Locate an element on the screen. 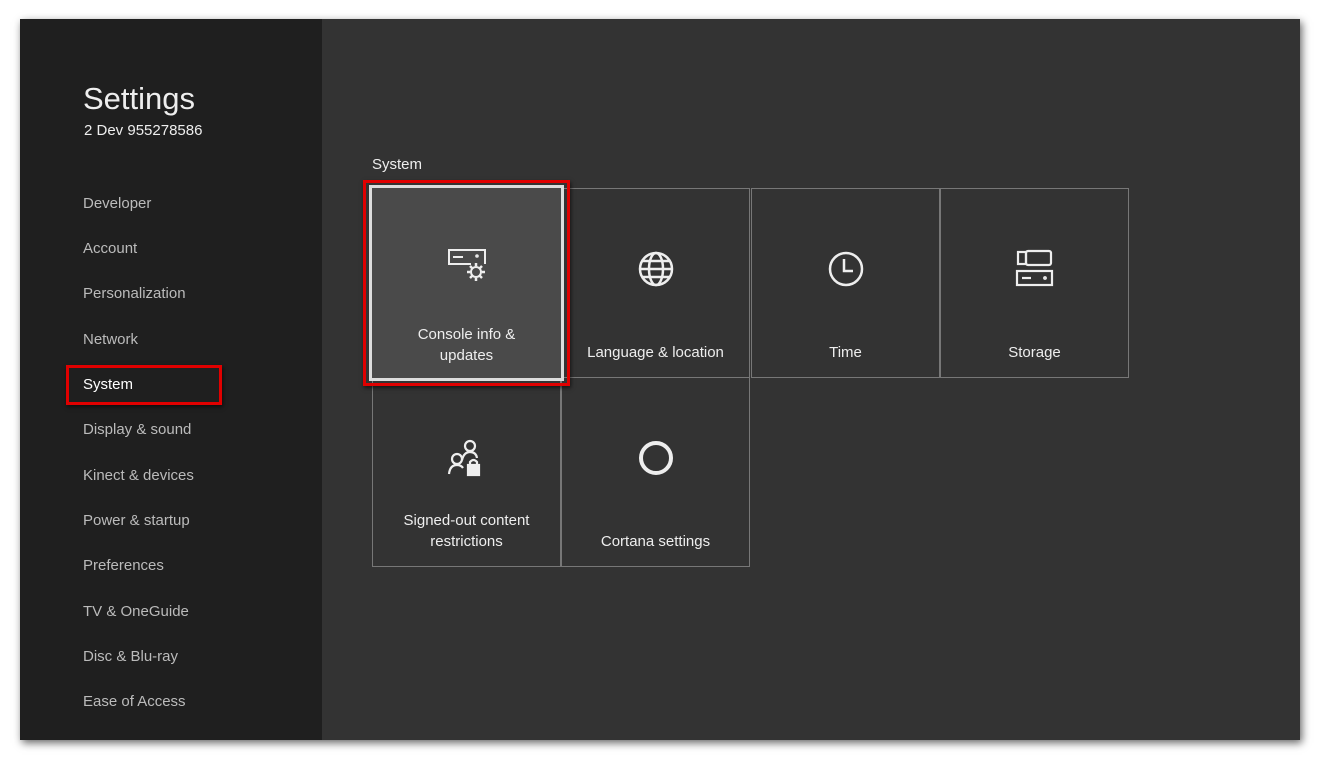 Image resolution: width=1320 pixels, height=760 pixels. highlight-box-console-info is located at coordinates (466, 283).